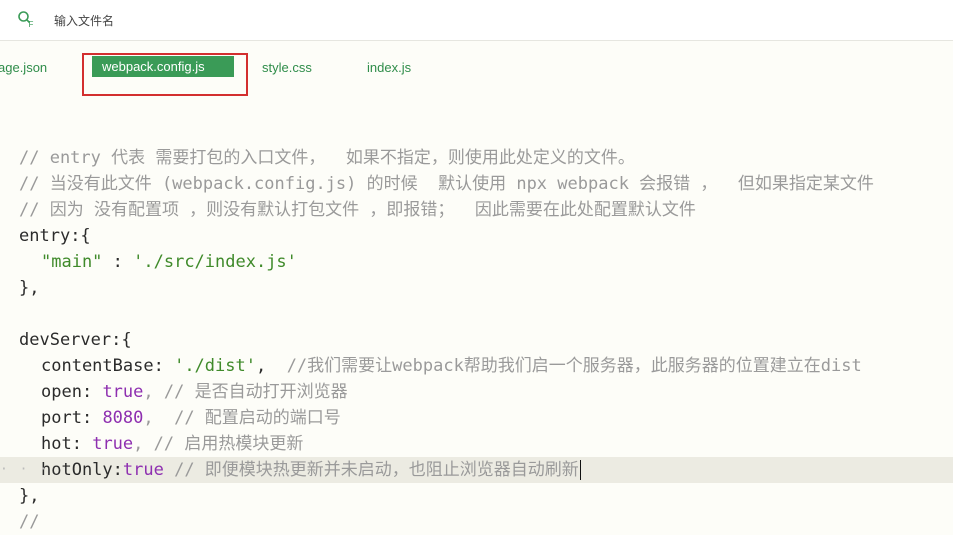 This screenshot has width=953, height=535. Describe the element at coordinates (194, 392) in the screenshot. I see `code-line-10: open: true, // 是否自动打开浏览器` at that location.